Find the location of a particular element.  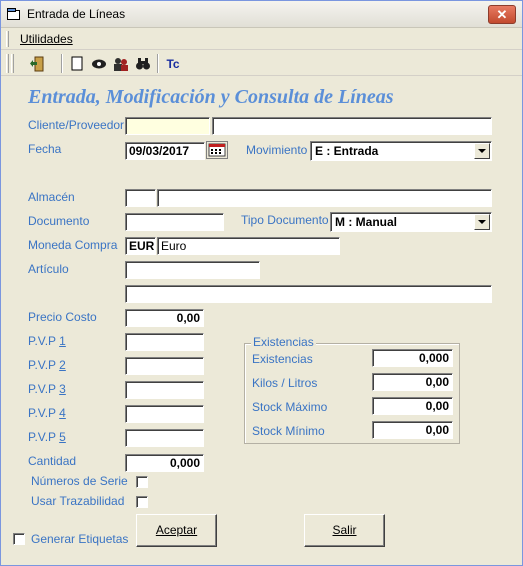

pvp-5-field is located at coordinates (164, 438).